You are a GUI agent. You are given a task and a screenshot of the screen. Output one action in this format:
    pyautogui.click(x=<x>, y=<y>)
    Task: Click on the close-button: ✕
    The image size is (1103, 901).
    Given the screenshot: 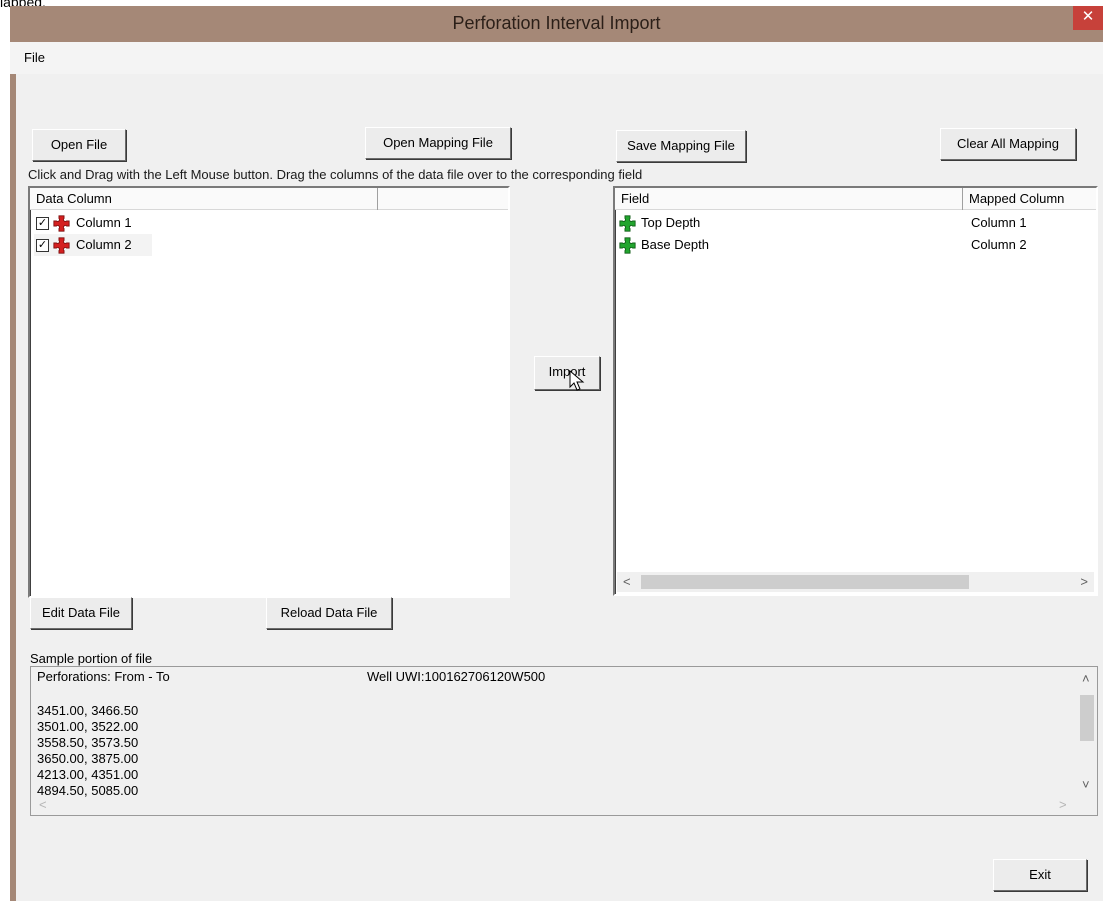 What is the action you would take?
    pyautogui.click(x=1088, y=18)
    